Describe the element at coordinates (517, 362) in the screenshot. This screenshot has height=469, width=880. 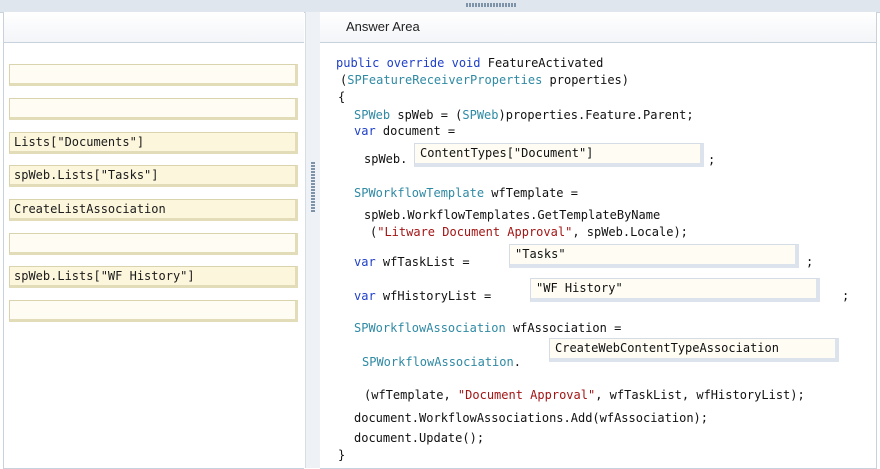
I see `code-text: .` at that location.